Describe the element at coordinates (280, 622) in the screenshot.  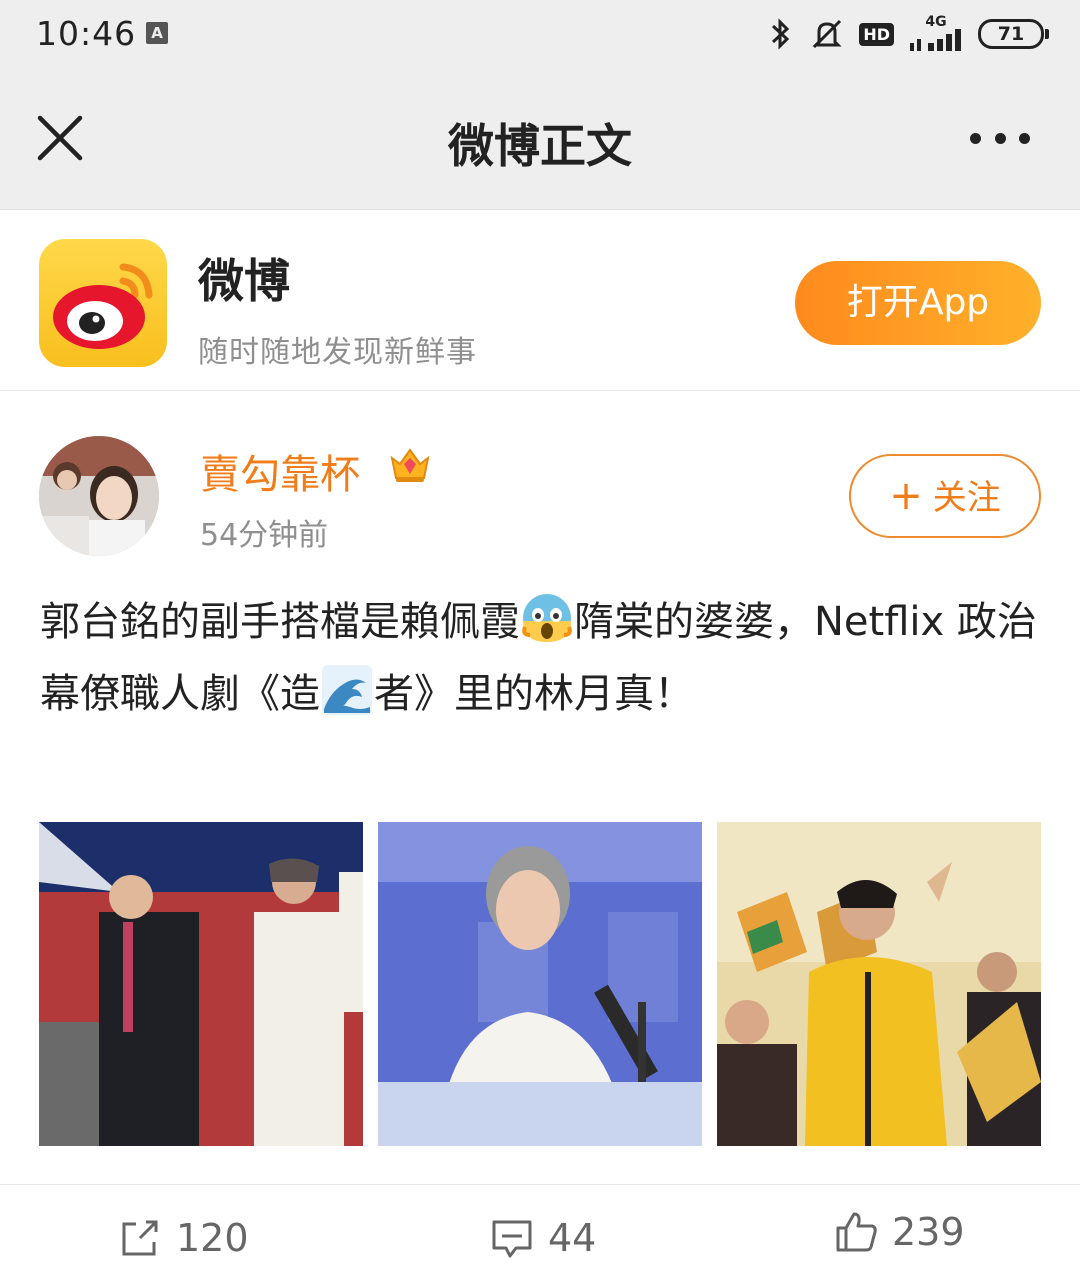
I see `post-text-part1: 郭台銘的副手搭檔是賴佩霞` at that location.